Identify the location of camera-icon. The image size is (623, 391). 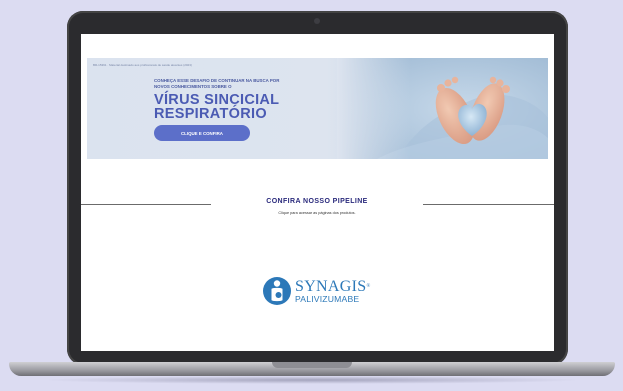
(317, 21).